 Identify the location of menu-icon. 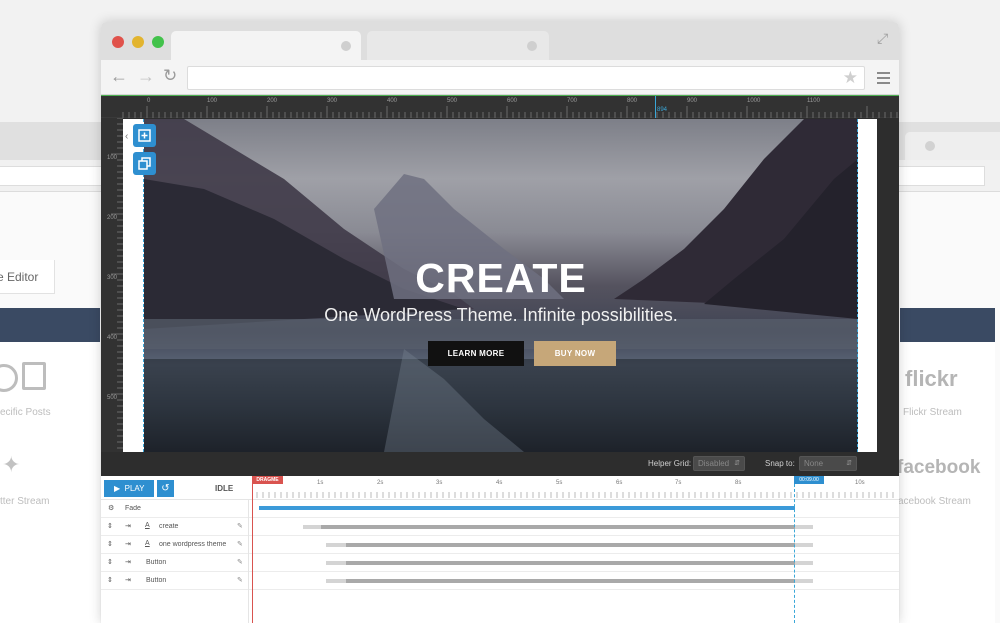
(883, 79).